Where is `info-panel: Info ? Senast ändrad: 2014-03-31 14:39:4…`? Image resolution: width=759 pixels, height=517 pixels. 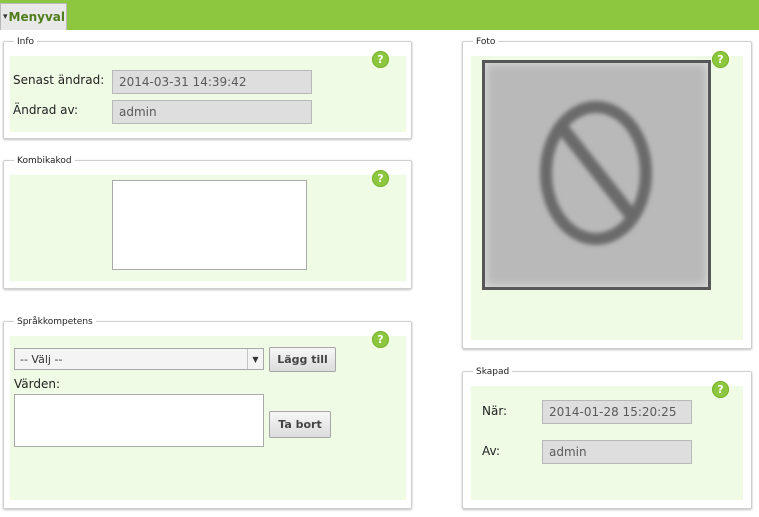 info-panel: Info ? Senast ändrad: 2014-03-31 14:39:4… is located at coordinates (207, 88).